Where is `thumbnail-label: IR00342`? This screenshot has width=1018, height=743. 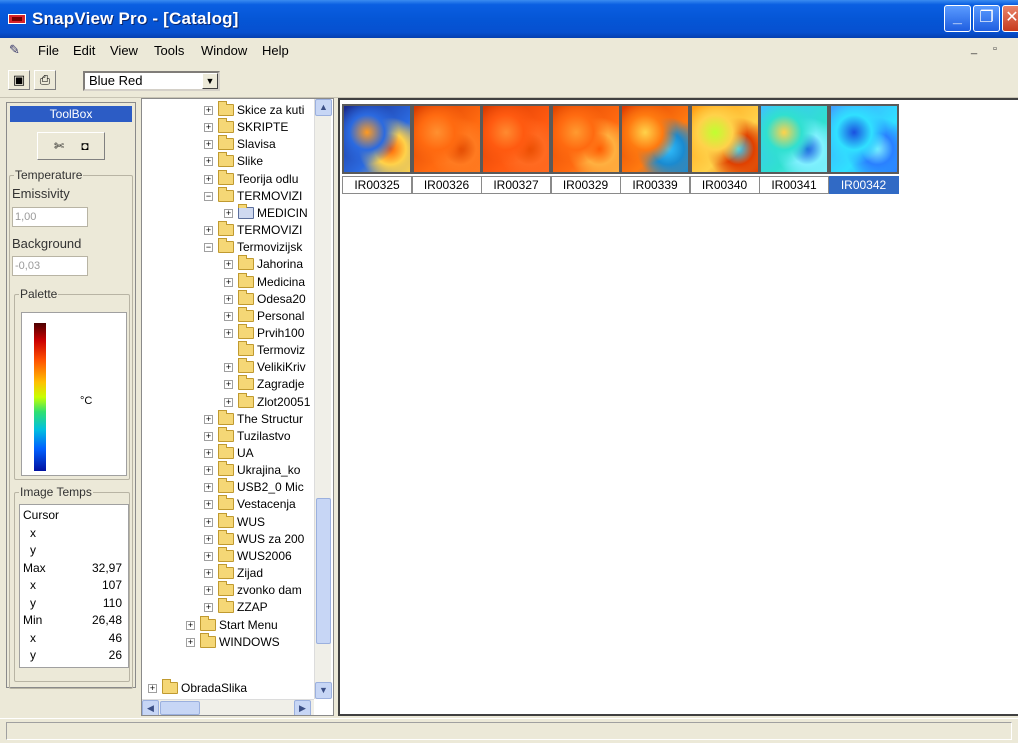
thumbnail-label: IR00342 is located at coordinates (863, 185).